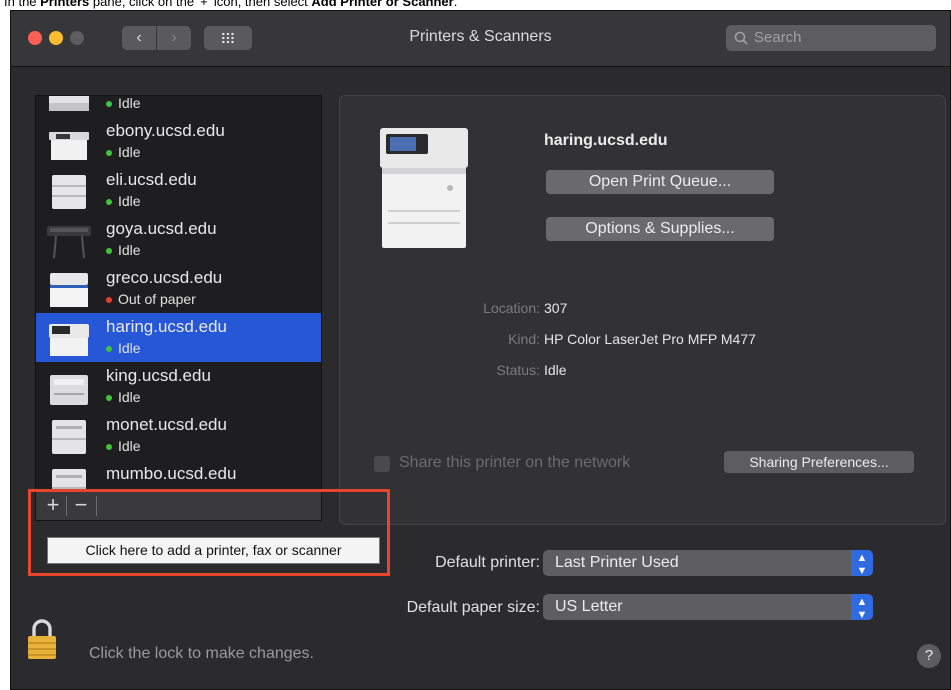 The height and width of the screenshot is (690, 951). I want to click on printer-name: king.ucsd.edu, so click(158, 375).